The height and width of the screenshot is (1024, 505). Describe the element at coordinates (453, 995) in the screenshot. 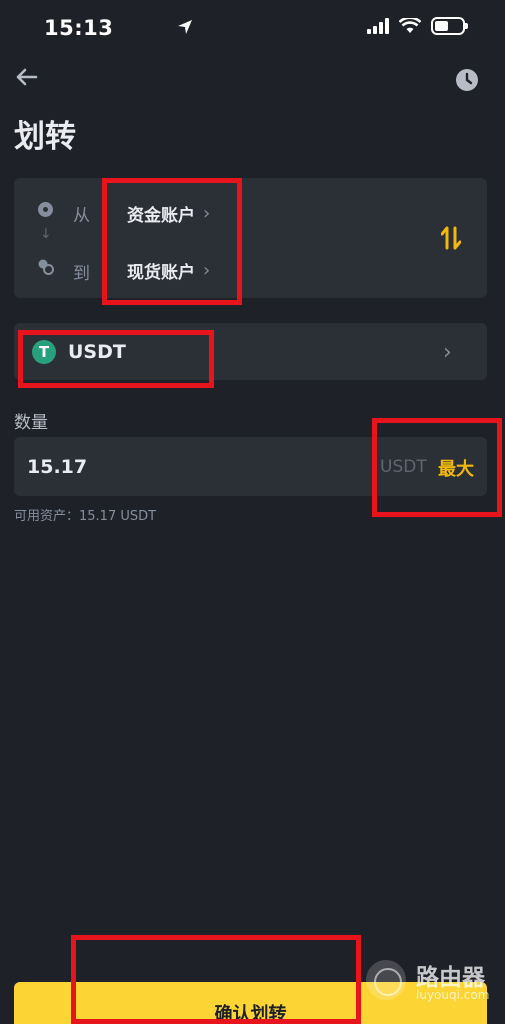

I see `watermark-url: luyouqi.com` at that location.